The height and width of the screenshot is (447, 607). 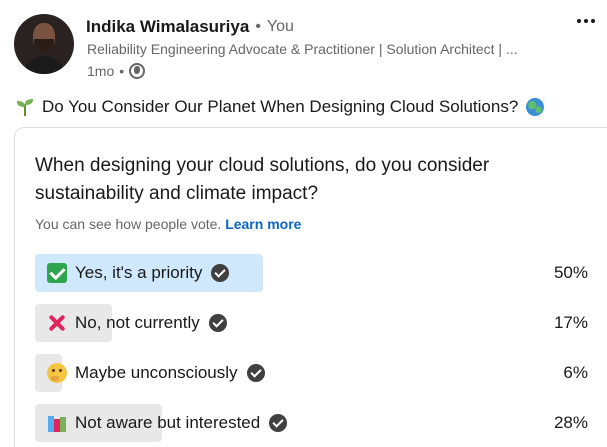 What do you see at coordinates (167, 27) in the screenshot?
I see `author-name: Indika Wimalasuriya` at bounding box center [167, 27].